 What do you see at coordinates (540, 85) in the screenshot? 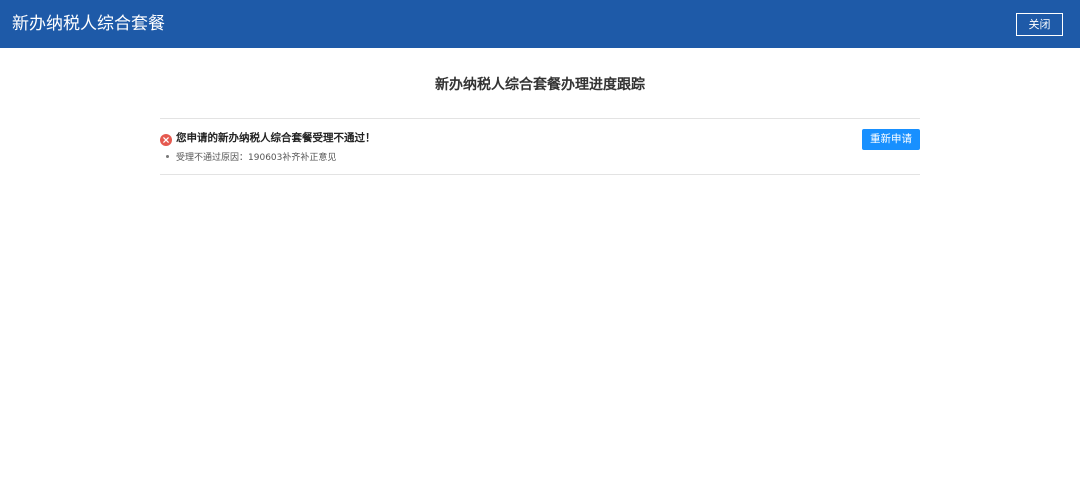
I see `page-title: 新办纳税人综合套餐办理进度跟踪` at bounding box center [540, 85].